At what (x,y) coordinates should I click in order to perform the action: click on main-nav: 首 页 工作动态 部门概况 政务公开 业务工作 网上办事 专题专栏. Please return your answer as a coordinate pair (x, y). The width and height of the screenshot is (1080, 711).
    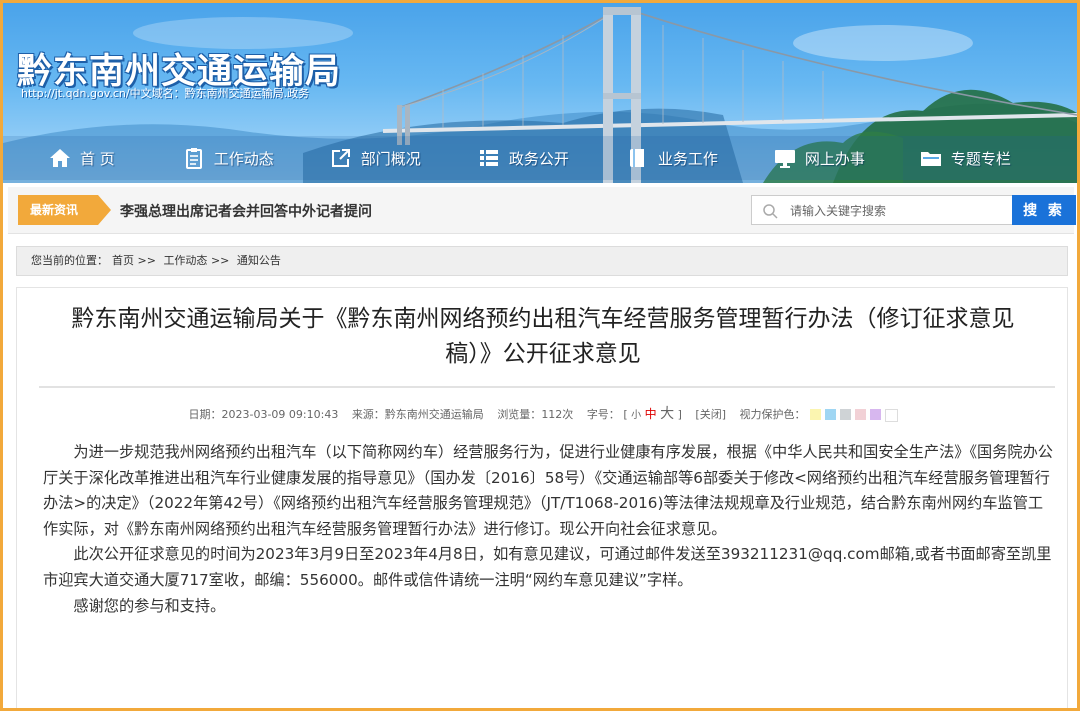
    Looking at the image, I should click on (540, 158).